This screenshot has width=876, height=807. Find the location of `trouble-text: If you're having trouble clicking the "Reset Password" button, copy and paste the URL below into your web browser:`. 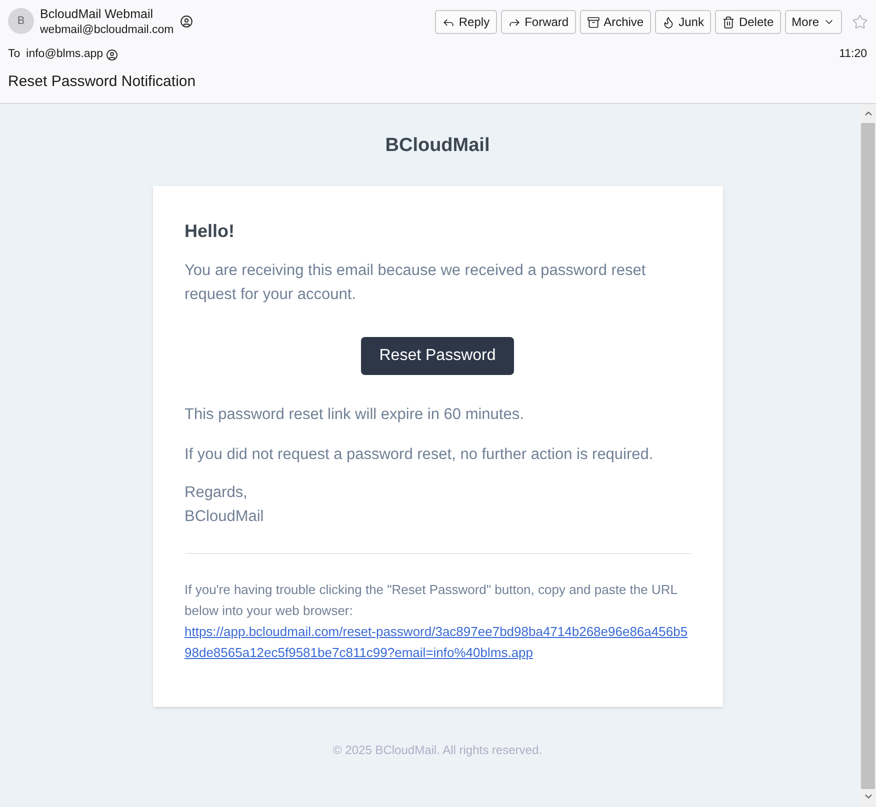

trouble-text: If you're having trouble clicking the "Reset Password" button, copy and paste the URL below into your web browser: is located at coordinates (431, 600).